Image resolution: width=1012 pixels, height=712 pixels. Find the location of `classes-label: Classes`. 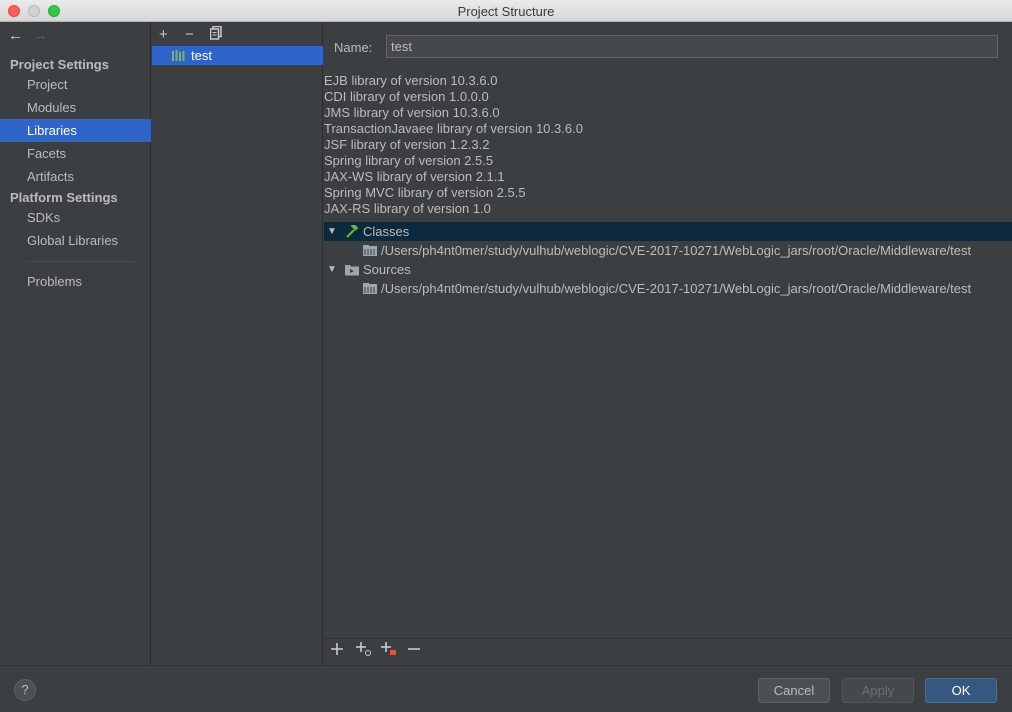

classes-label: Classes is located at coordinates (386, 231).